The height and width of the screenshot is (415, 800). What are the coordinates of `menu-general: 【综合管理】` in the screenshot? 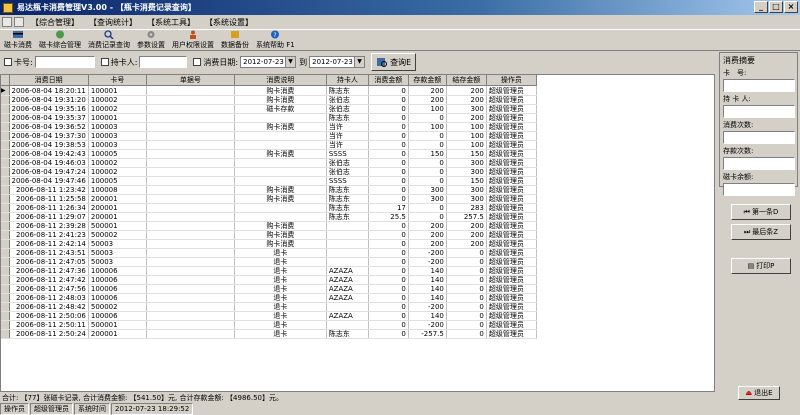 It's located at (55, 22).